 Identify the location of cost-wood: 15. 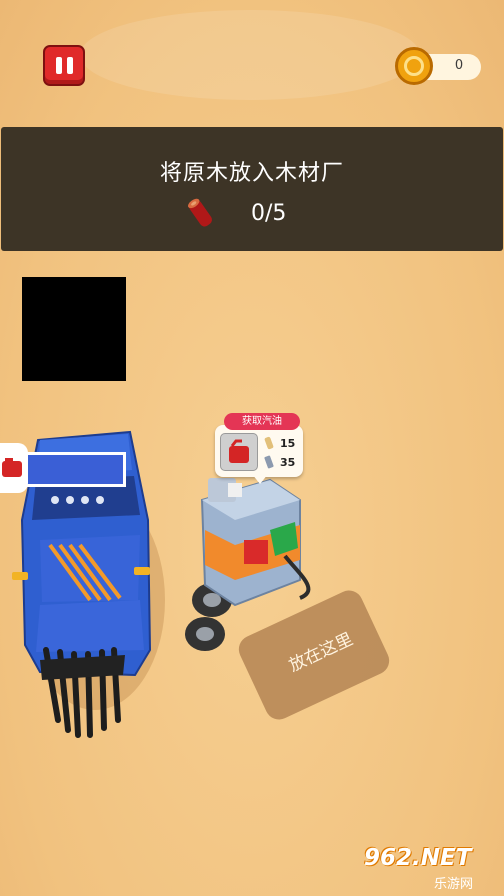
(278, 443).